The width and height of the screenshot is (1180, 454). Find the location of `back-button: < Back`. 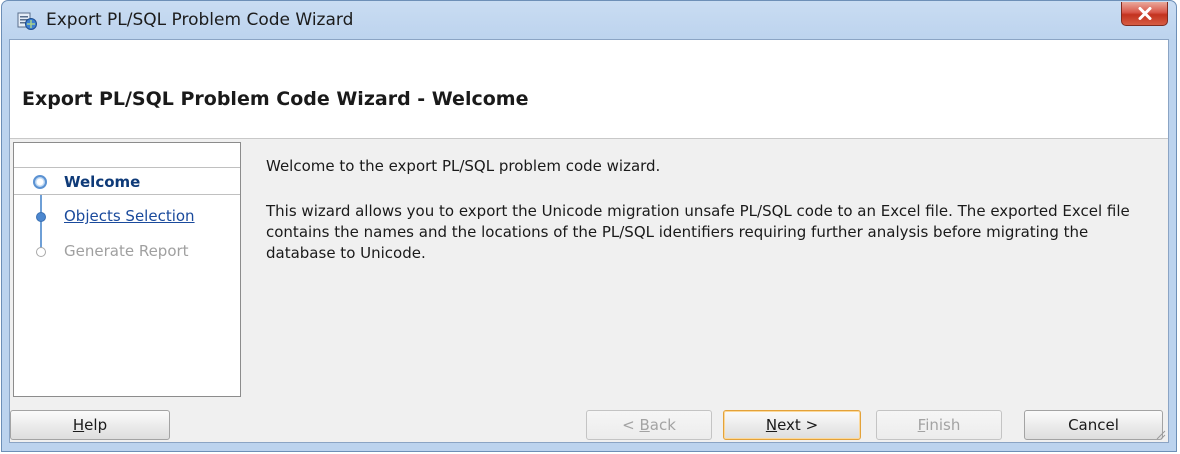

back-button: < Back is located at coordinates (649, 425).